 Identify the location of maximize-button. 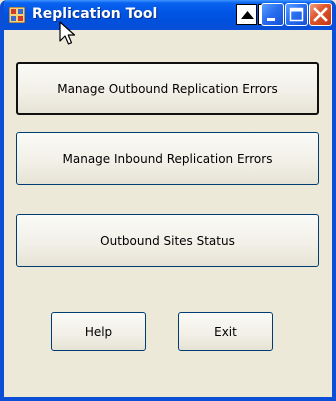
(296, 14).